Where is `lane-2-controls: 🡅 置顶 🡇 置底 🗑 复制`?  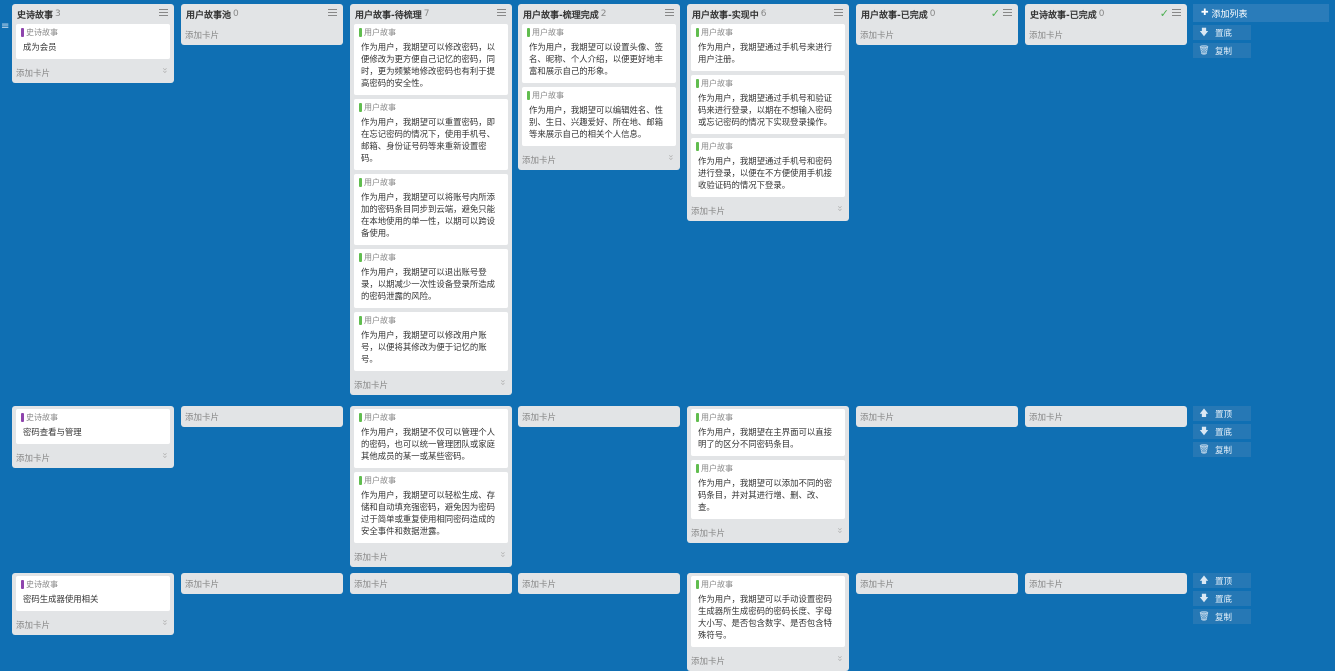 lane-2-controls: 🡅 置顶 🡇 置底 🗑 复制 is located at coordinates (1222, 433).